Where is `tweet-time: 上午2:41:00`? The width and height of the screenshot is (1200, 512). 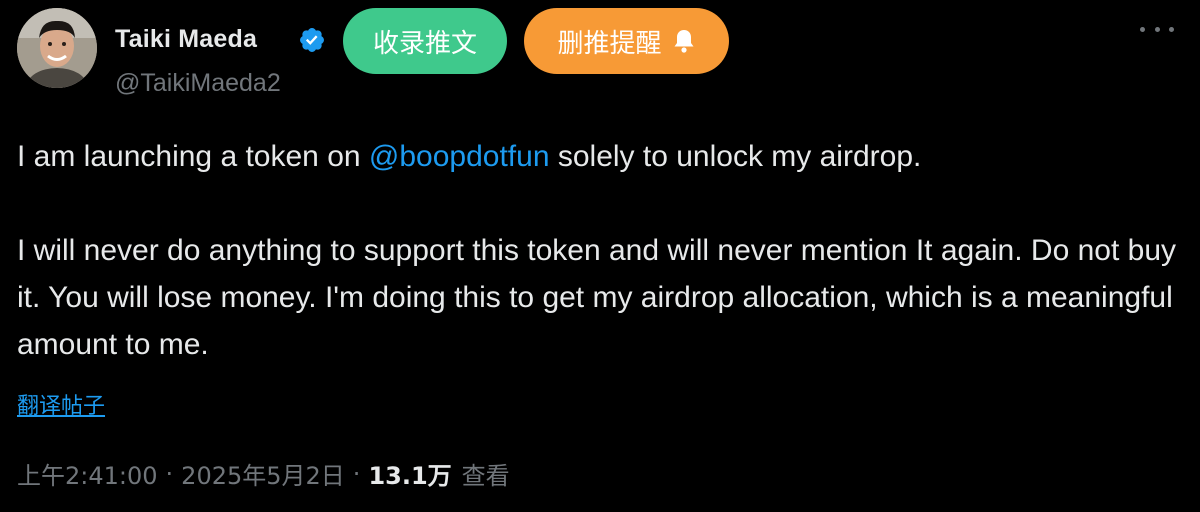
tweet-time: 上午2:41:00 is located at coordinates (87, 473).